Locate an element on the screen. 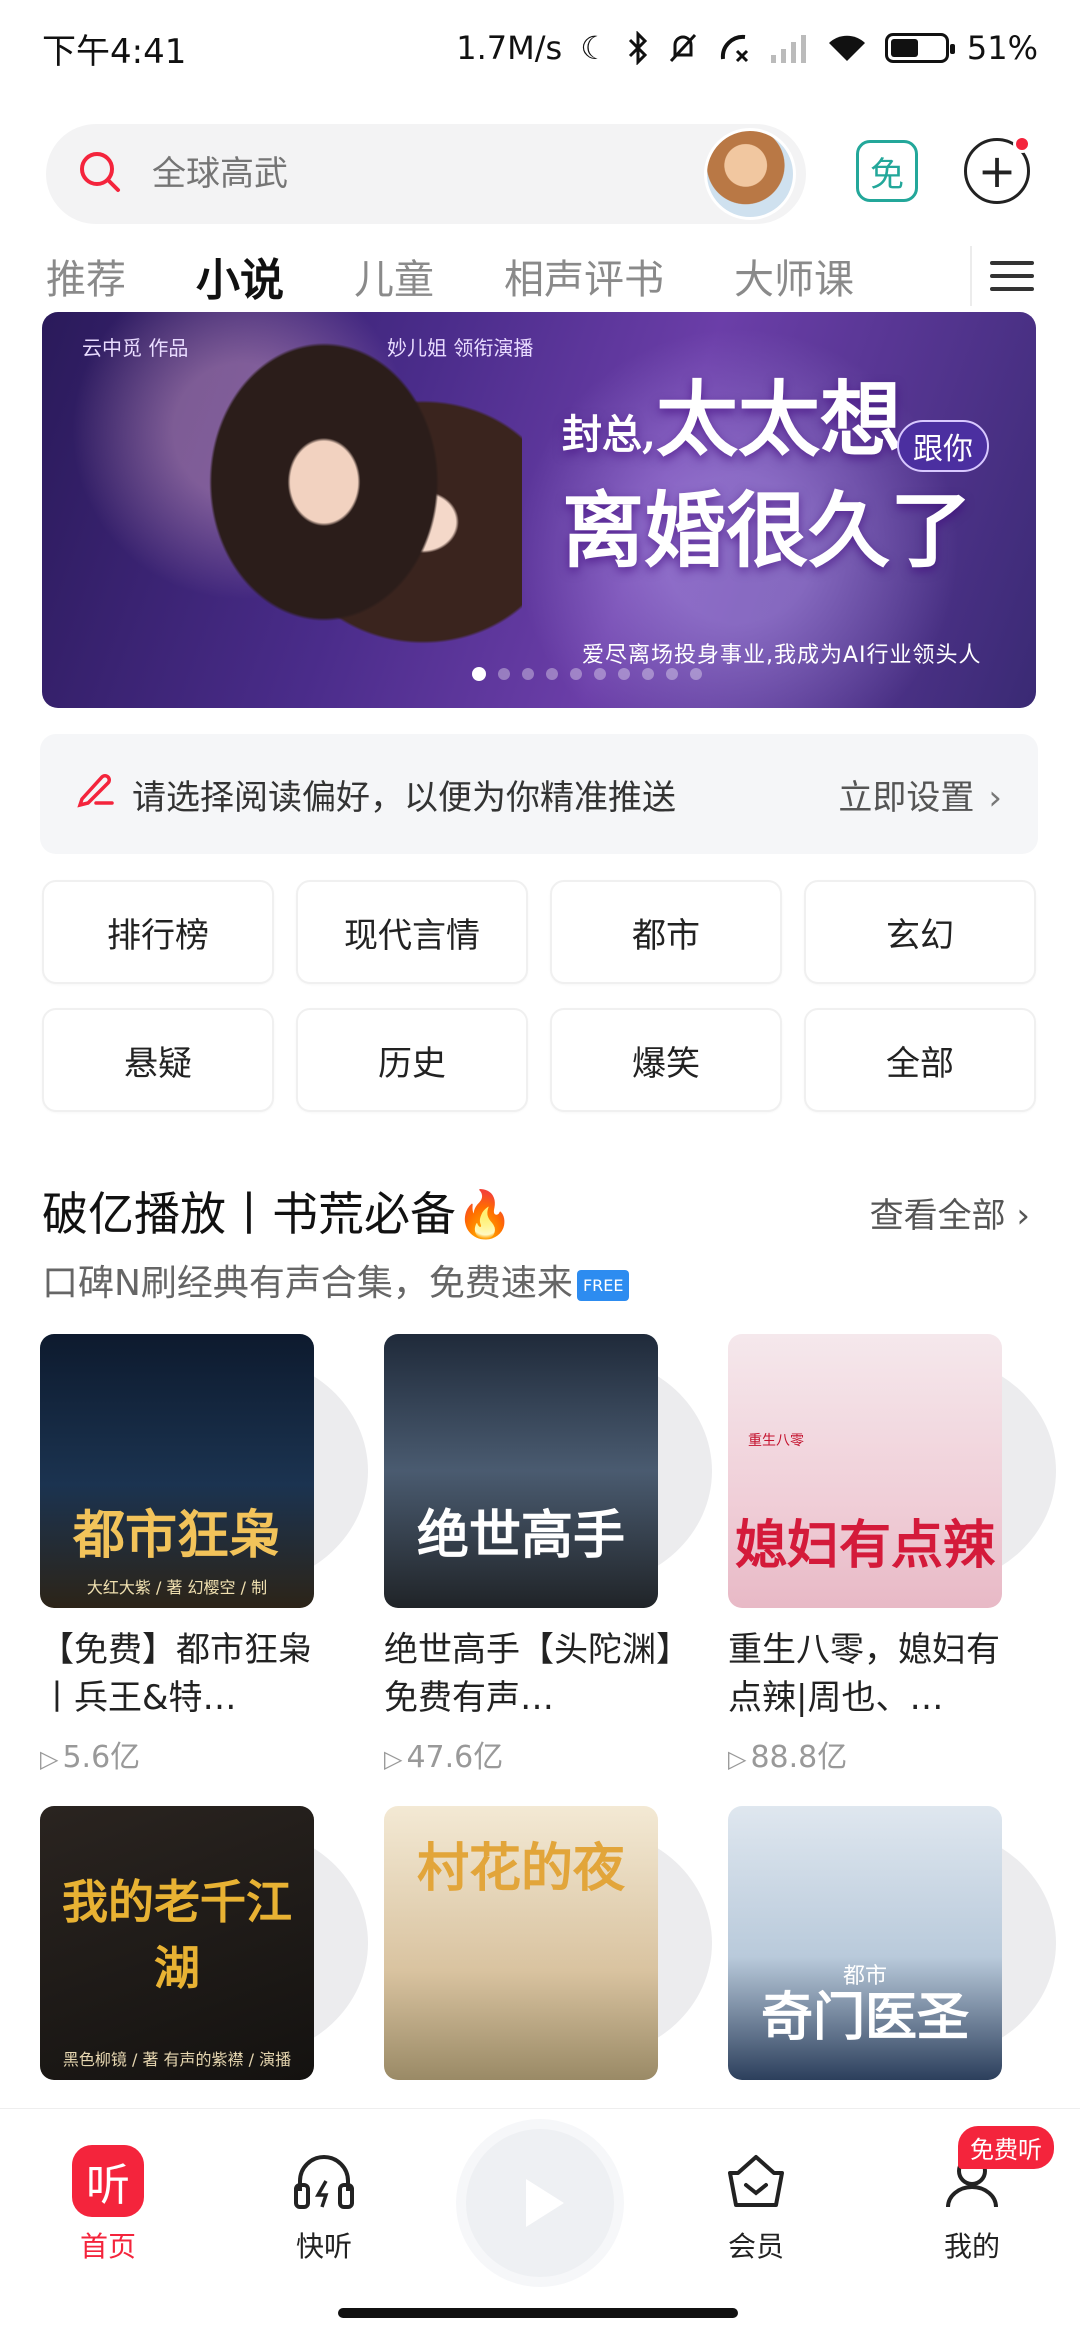 This screenshot has width=1080, height=2340. category-modern-romance: 现代言情 is located at coordinates (412, 932).